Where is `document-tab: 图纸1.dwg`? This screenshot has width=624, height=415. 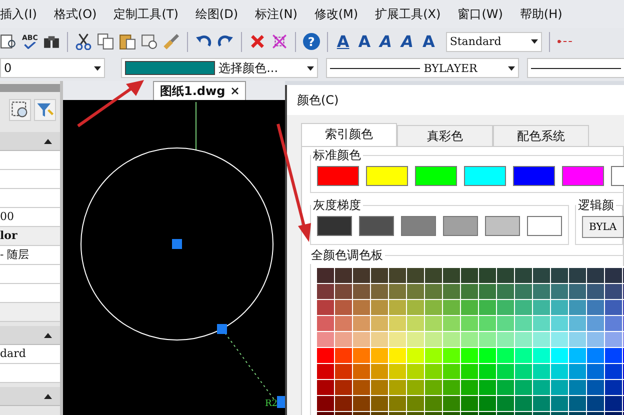
document-tab: 图纸1.dwg is located at coordinates (199, 90).